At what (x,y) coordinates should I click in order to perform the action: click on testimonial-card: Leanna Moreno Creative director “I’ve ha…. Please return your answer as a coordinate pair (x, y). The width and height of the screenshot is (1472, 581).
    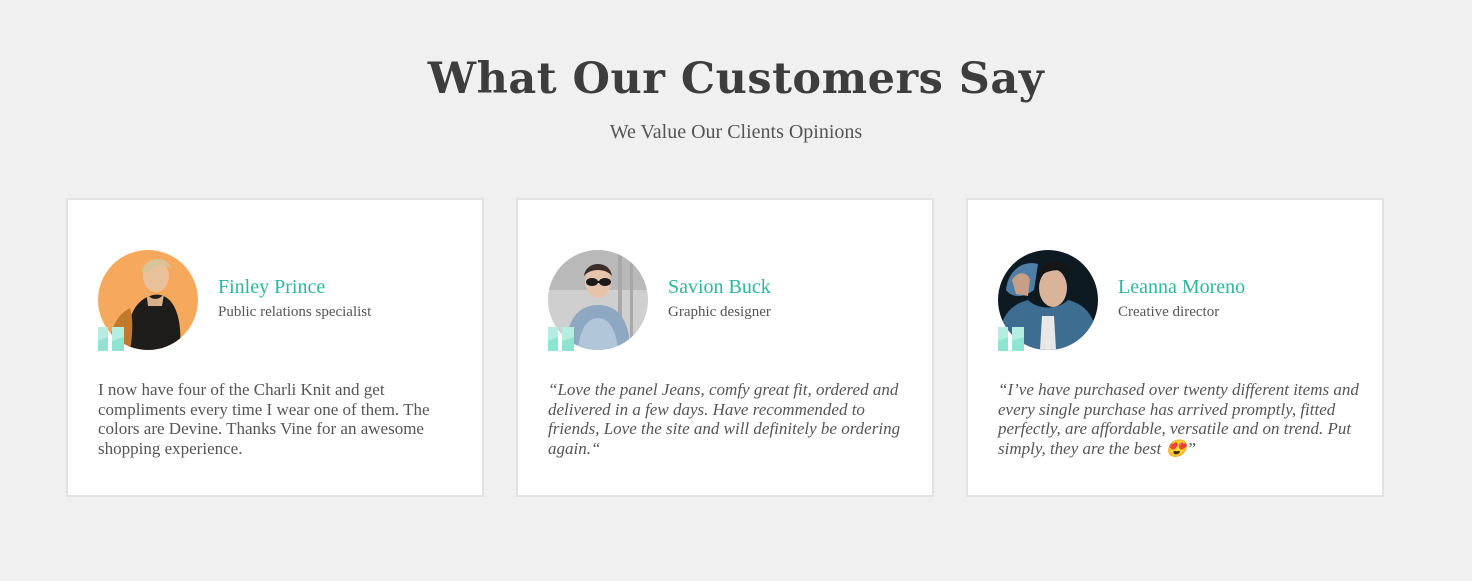
    Looking at the image, I should click on (1175, 347).